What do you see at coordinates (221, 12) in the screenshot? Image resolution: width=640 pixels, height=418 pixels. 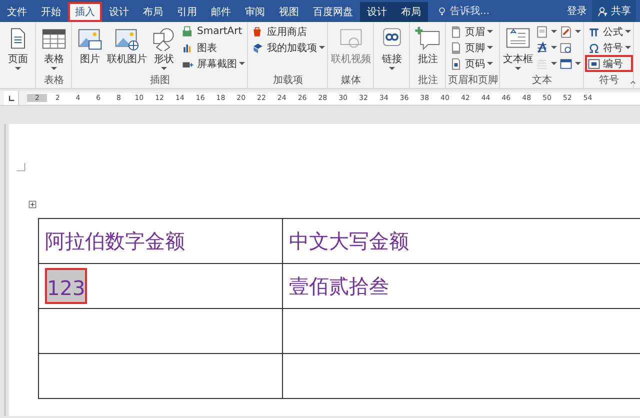 I see `menu-tab: 邮件` at bounding box center [221, 12].